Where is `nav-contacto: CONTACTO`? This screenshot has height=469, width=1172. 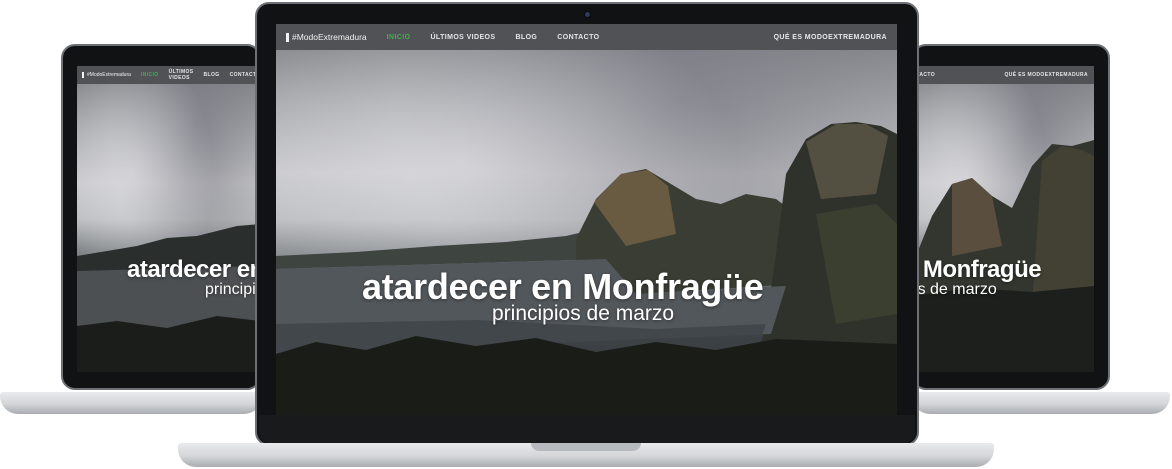
nav-contacto: CONTACTO is located at coordinates (578, 37).